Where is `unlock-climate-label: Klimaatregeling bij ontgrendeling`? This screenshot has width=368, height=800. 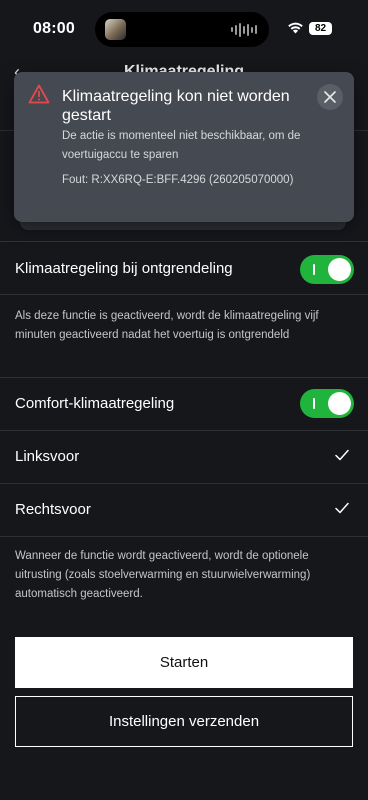 unlock-climate-label: Klimaatregeling bij ontgrendeling is located at coordinates (124, 268).